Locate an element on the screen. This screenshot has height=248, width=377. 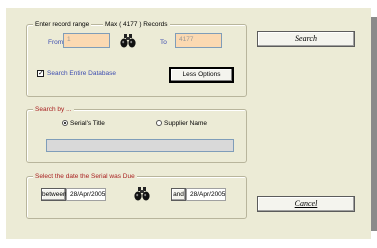
search-button-label: Search is located at coordinates (306, 38).